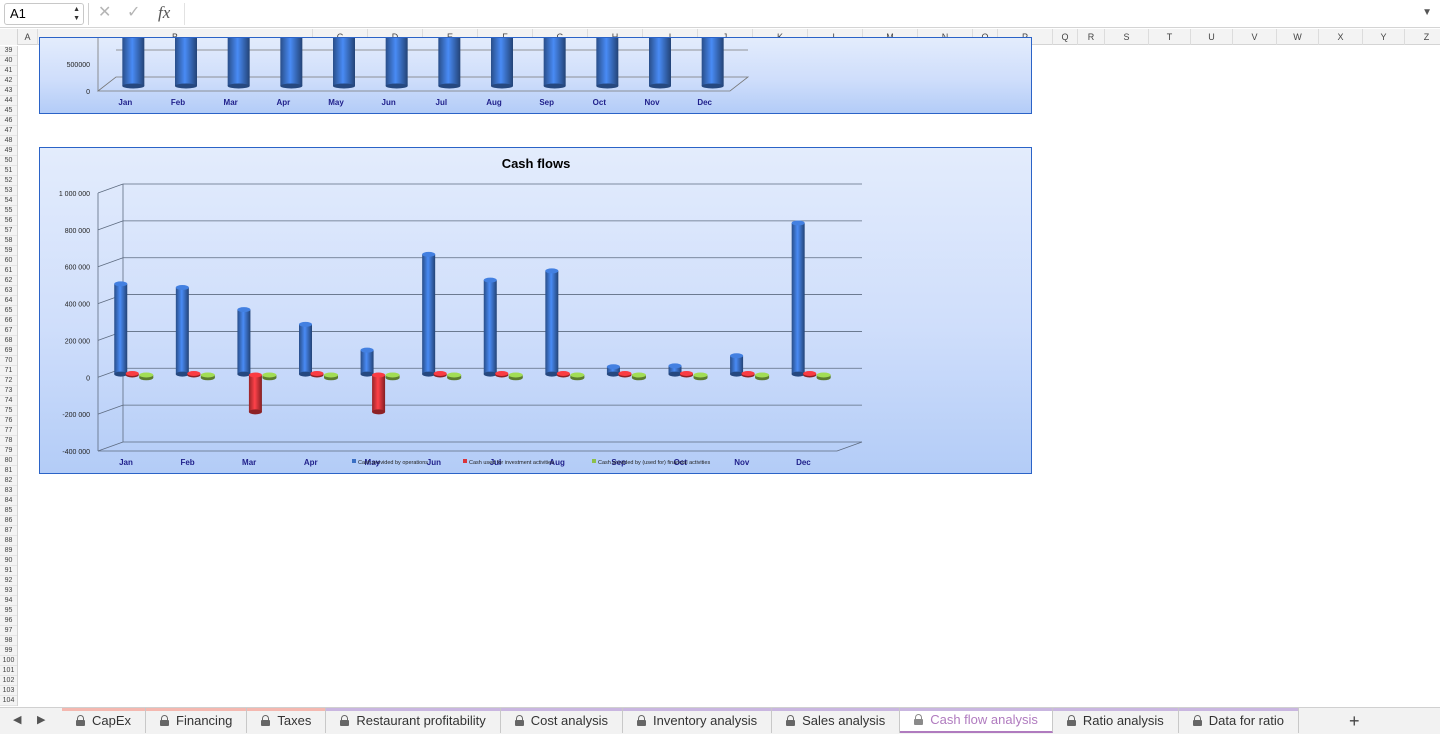 The width and height of the screenshot is (1440, 734). Describe the element at coordinates (8, 121) in the screenshot. I see `row-header: 46` at that location.